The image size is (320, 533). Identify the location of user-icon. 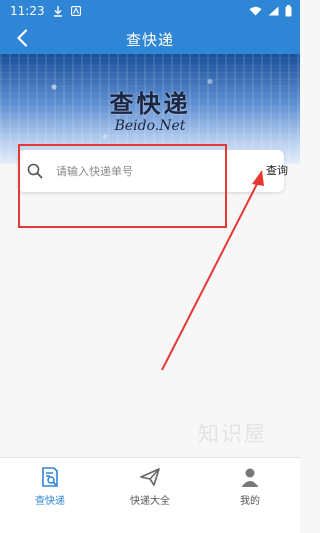
(250, 477).